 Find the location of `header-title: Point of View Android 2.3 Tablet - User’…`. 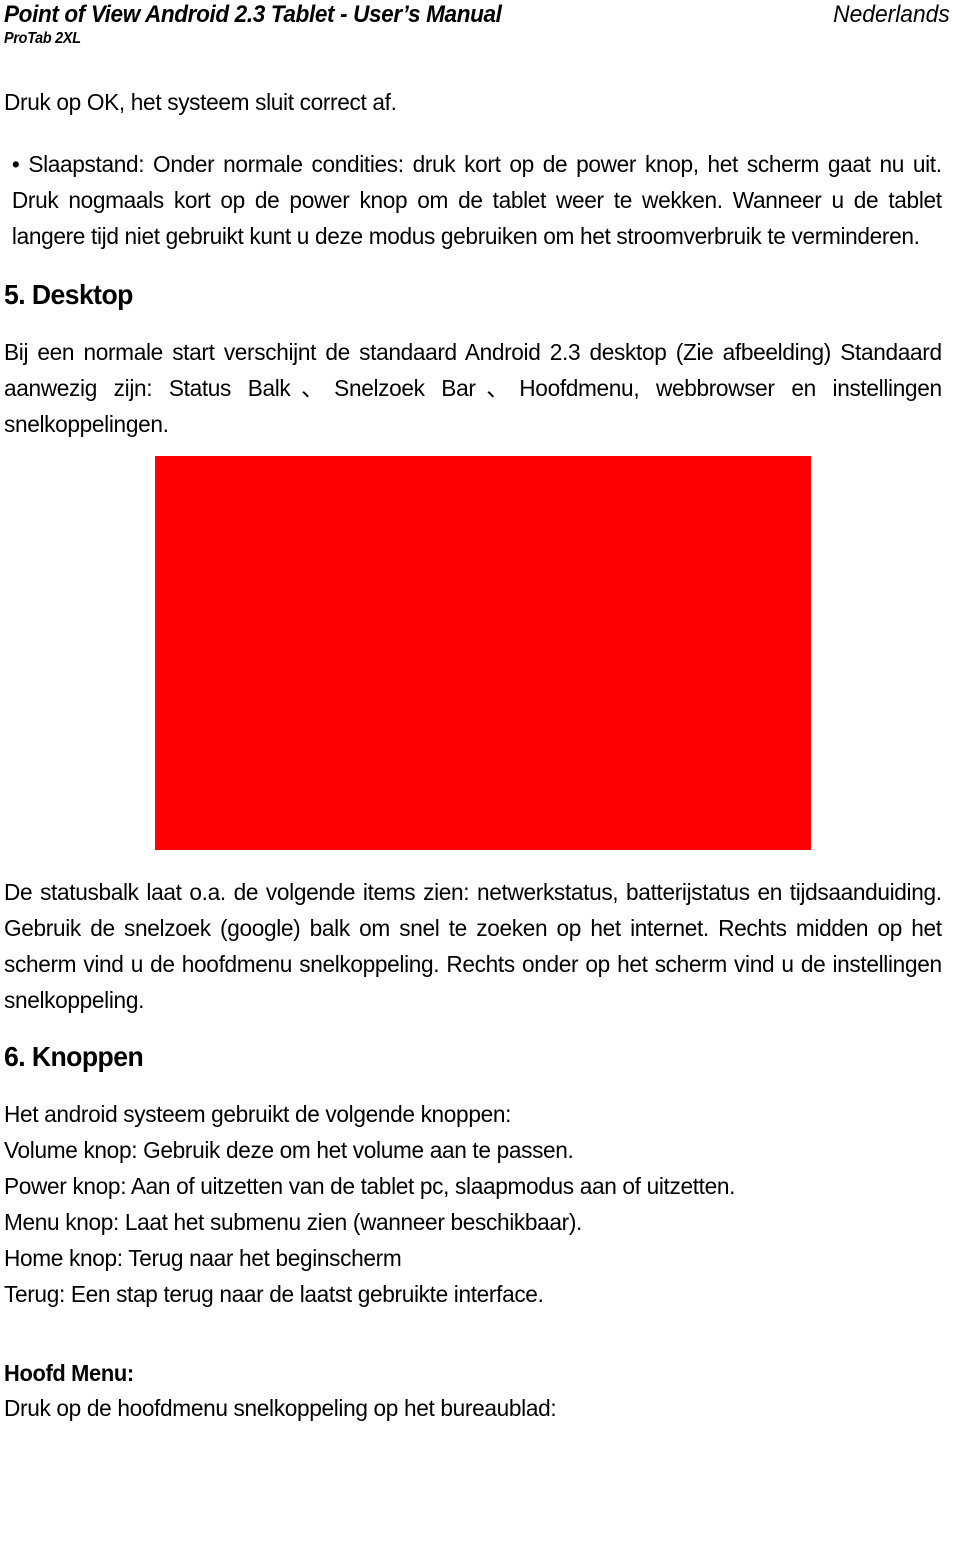

header-title: Point of View Android 2.3 Tablet - User’… is located at coordinates (253, 14).